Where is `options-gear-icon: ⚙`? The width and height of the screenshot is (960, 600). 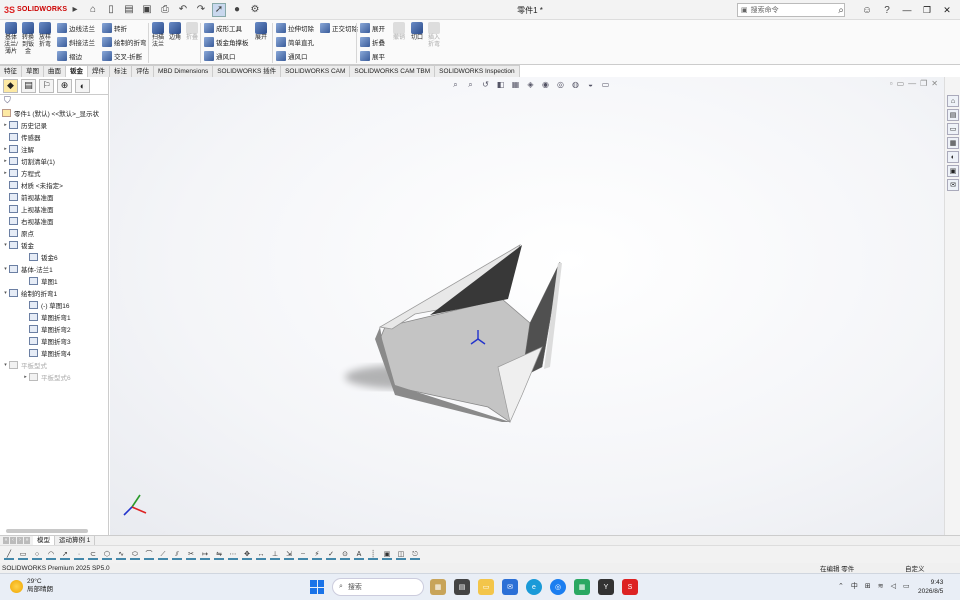
options-gear-icon: ⚙ is located at coordinates (255, 10).